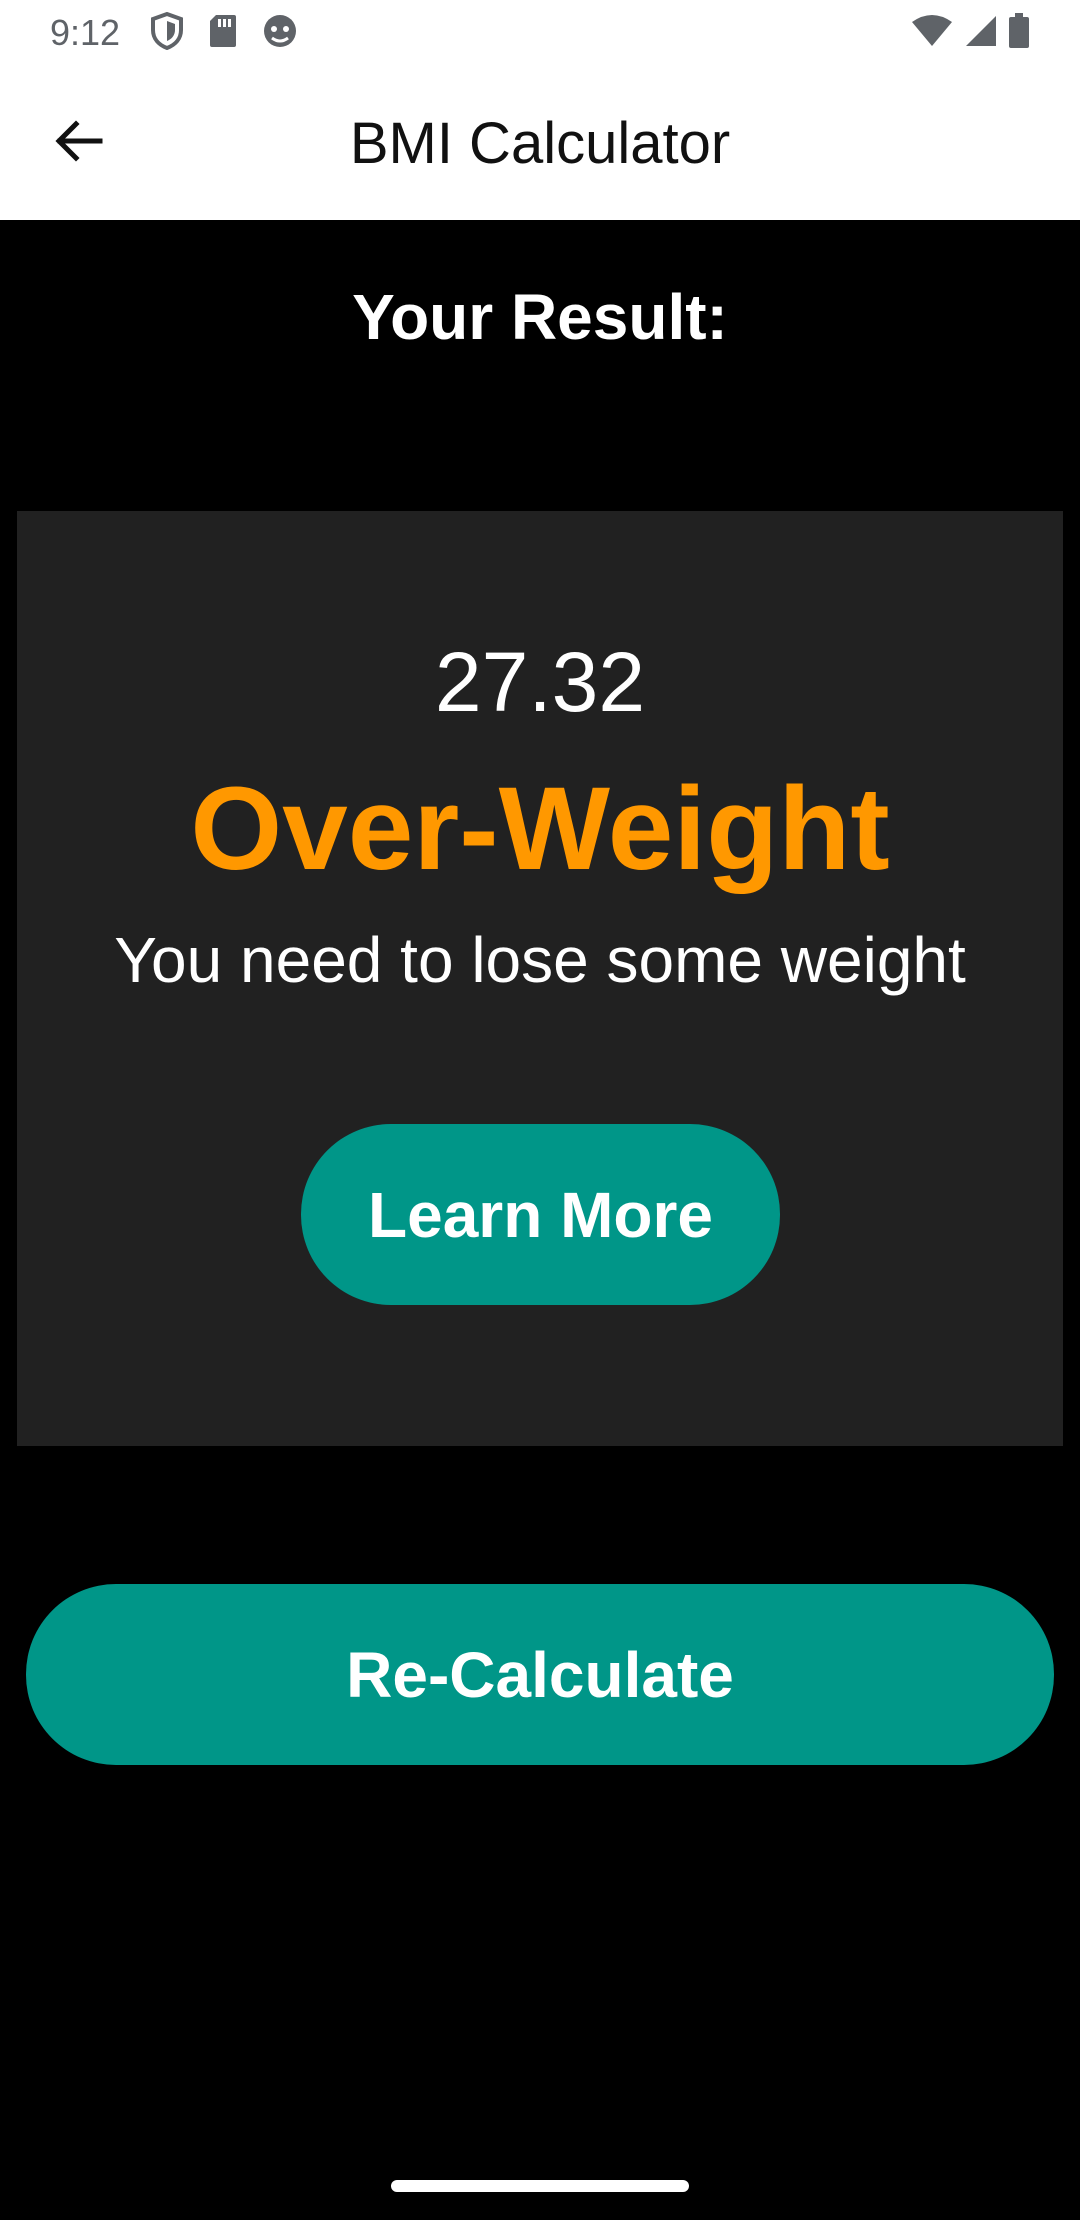  What do you see at coordinates (540, 960) in the screenshot?
I see `bmi-advice: You need to lose some weight` at bounding box center [540, 960].